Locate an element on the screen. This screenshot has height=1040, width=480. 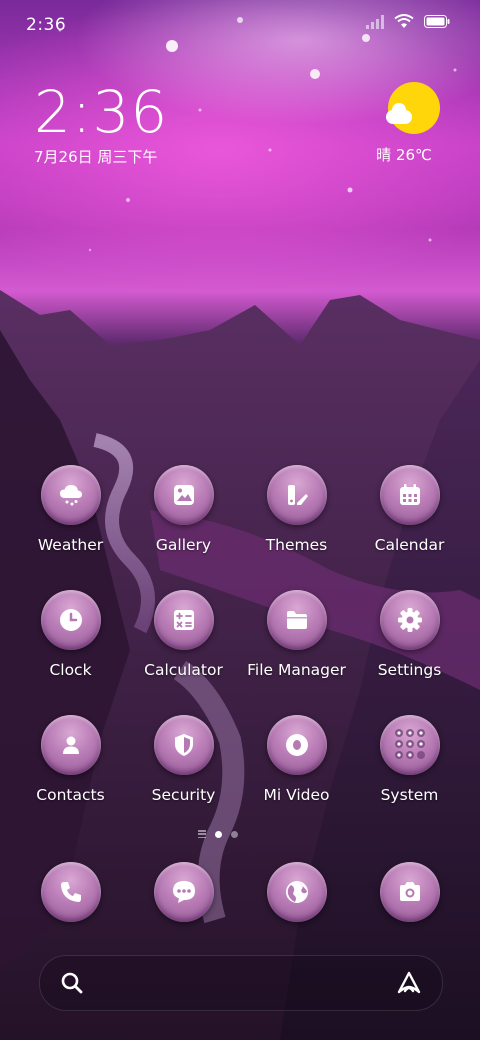
signal-icon is located at coordinates (375, 21).